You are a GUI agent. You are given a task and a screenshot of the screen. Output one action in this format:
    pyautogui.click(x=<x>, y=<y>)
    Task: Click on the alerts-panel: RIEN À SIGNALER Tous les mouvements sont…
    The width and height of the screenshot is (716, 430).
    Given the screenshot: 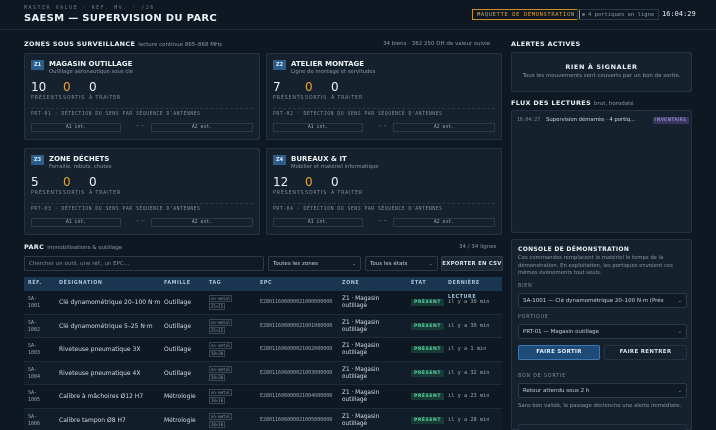 What is the action you would take?
    pyautogui.click(x=601, y=72)
    